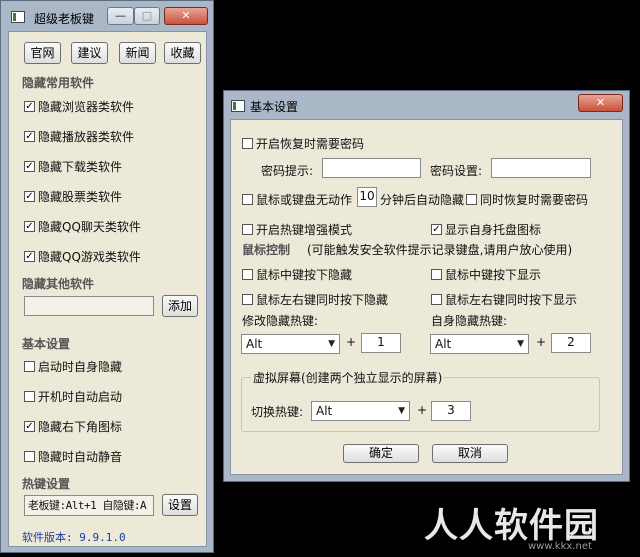 Image resolution: width=640 pixels, height=557 pixels. I want to click on virtual-screen-title: 虚拟屏幕(创建两个独立显示的屏幕), so click(348, 377).